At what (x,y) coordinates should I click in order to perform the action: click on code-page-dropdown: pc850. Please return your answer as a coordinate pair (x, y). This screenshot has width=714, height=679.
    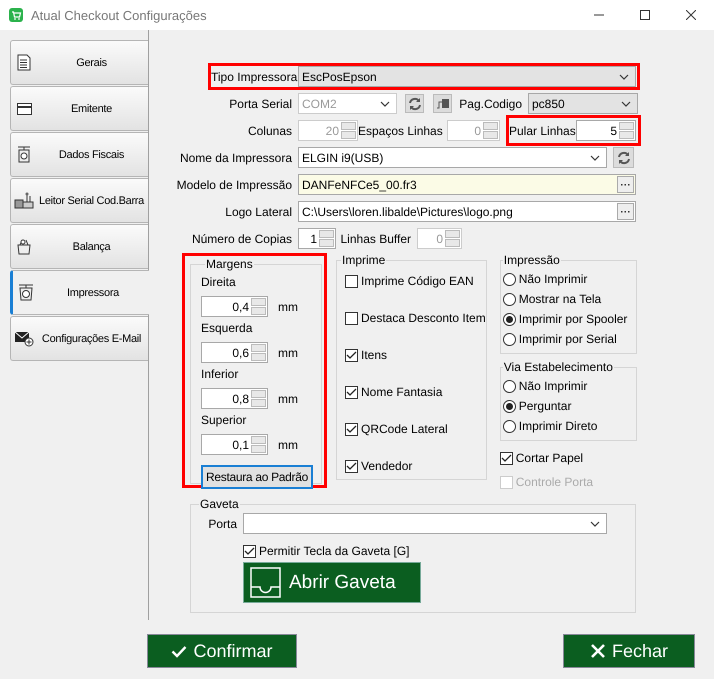
    Looking at the image, I should click on (583, 103).